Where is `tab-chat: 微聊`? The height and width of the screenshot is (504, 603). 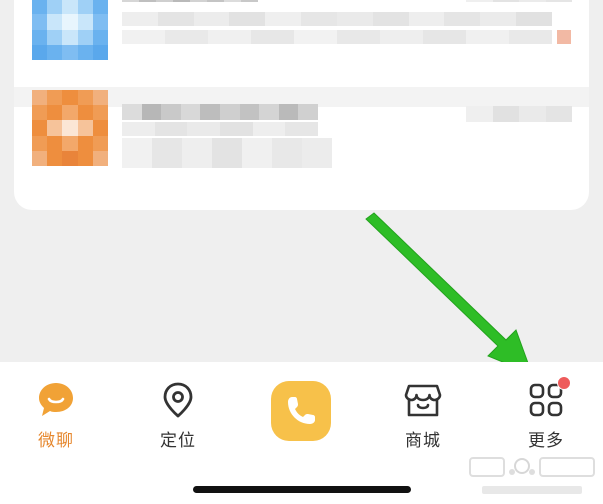 tab-chat: 微聊 is located at coordinates (56, 415).